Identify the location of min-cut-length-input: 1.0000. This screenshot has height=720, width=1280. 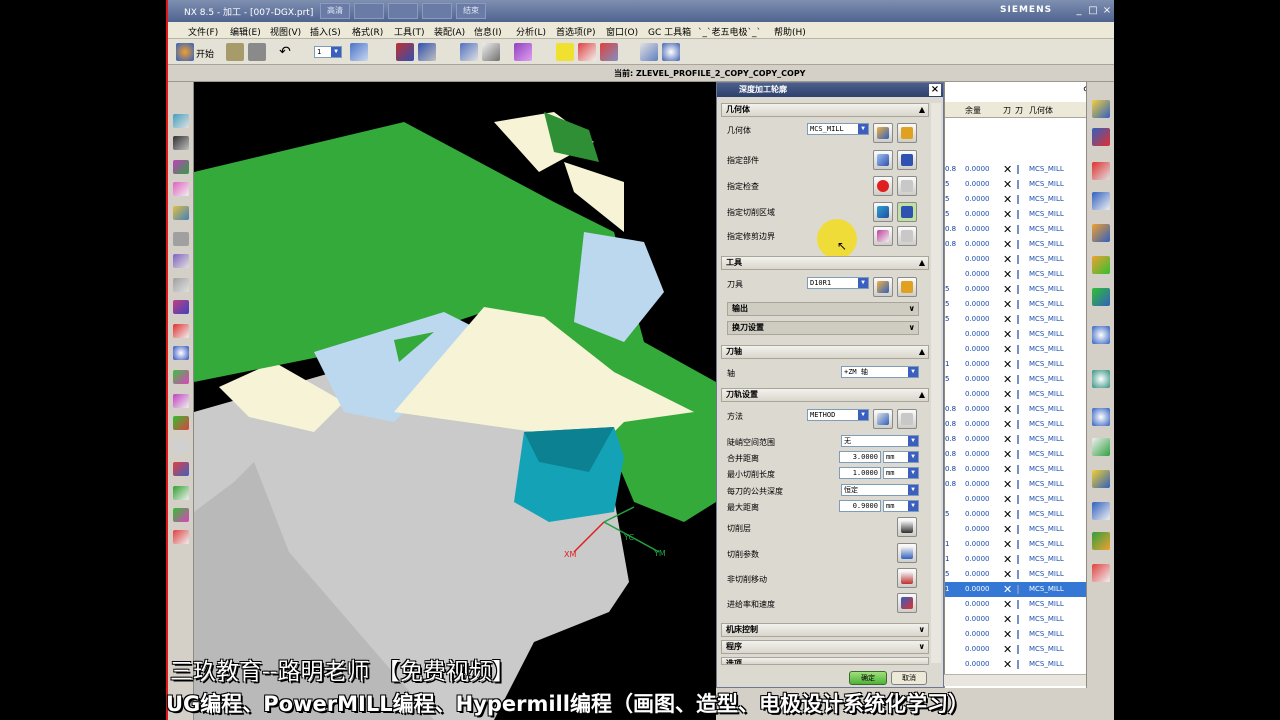
(860, 473).